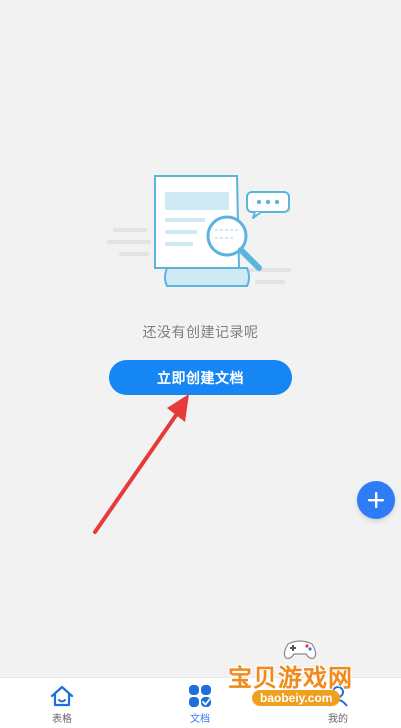 The height and width of the screenshot is (728, 401). I want to click on add-fab-button, so click(376, 500).